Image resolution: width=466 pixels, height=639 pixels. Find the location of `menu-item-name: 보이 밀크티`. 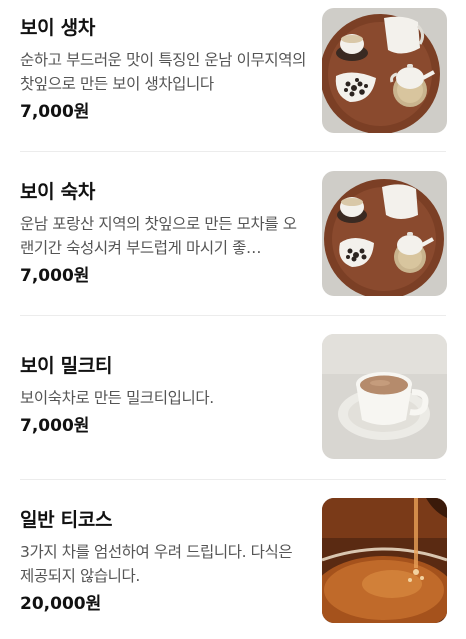

menu-item-name: 보이 밀크티 is located at coordinates (66, 366).